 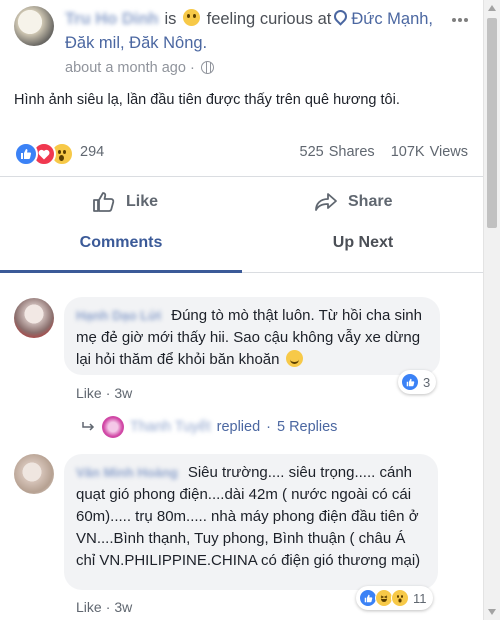 I want to click on feeling-prefix: is, so click(x=170, y=19).